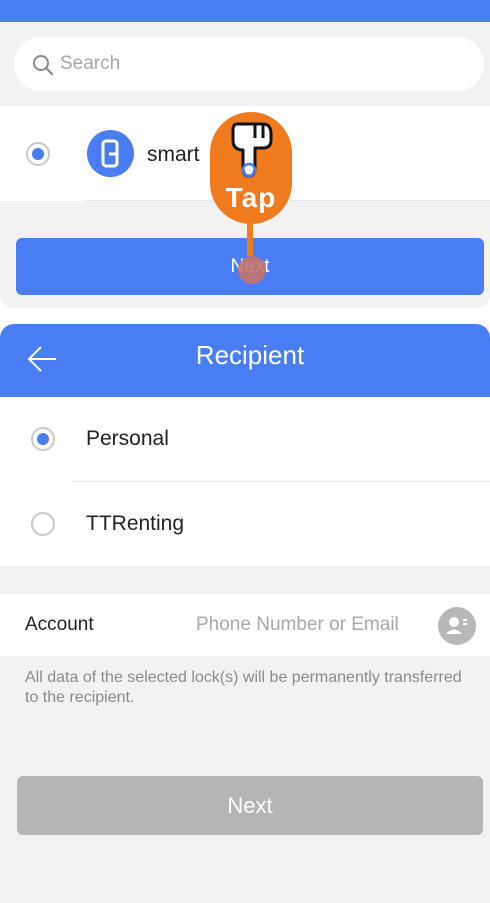 Image resolution: width=490 pixels, height=903 pixels. Describe the element at coordinates (250, 355) in the screenshot. I see `page-title: Recipient` at that location.